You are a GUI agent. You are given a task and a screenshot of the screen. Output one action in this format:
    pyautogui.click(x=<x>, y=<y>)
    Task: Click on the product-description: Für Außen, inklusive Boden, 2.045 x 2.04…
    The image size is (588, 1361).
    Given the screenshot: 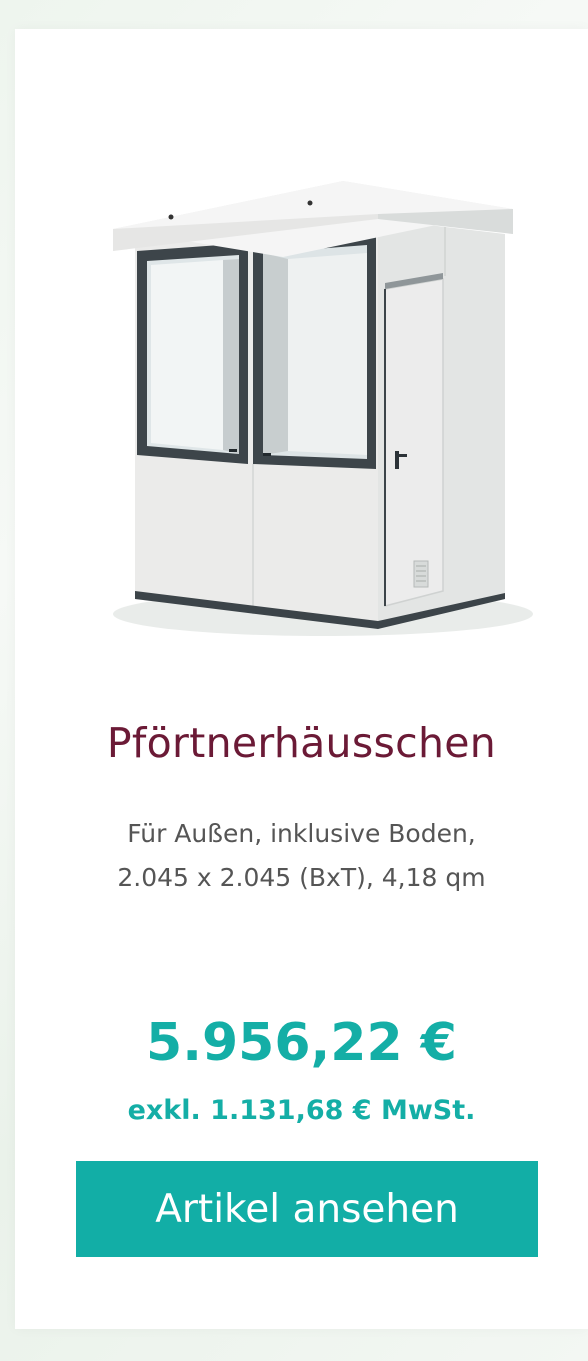 What is the action you would take?
    pyautogui.click(x=301, y=856)
    